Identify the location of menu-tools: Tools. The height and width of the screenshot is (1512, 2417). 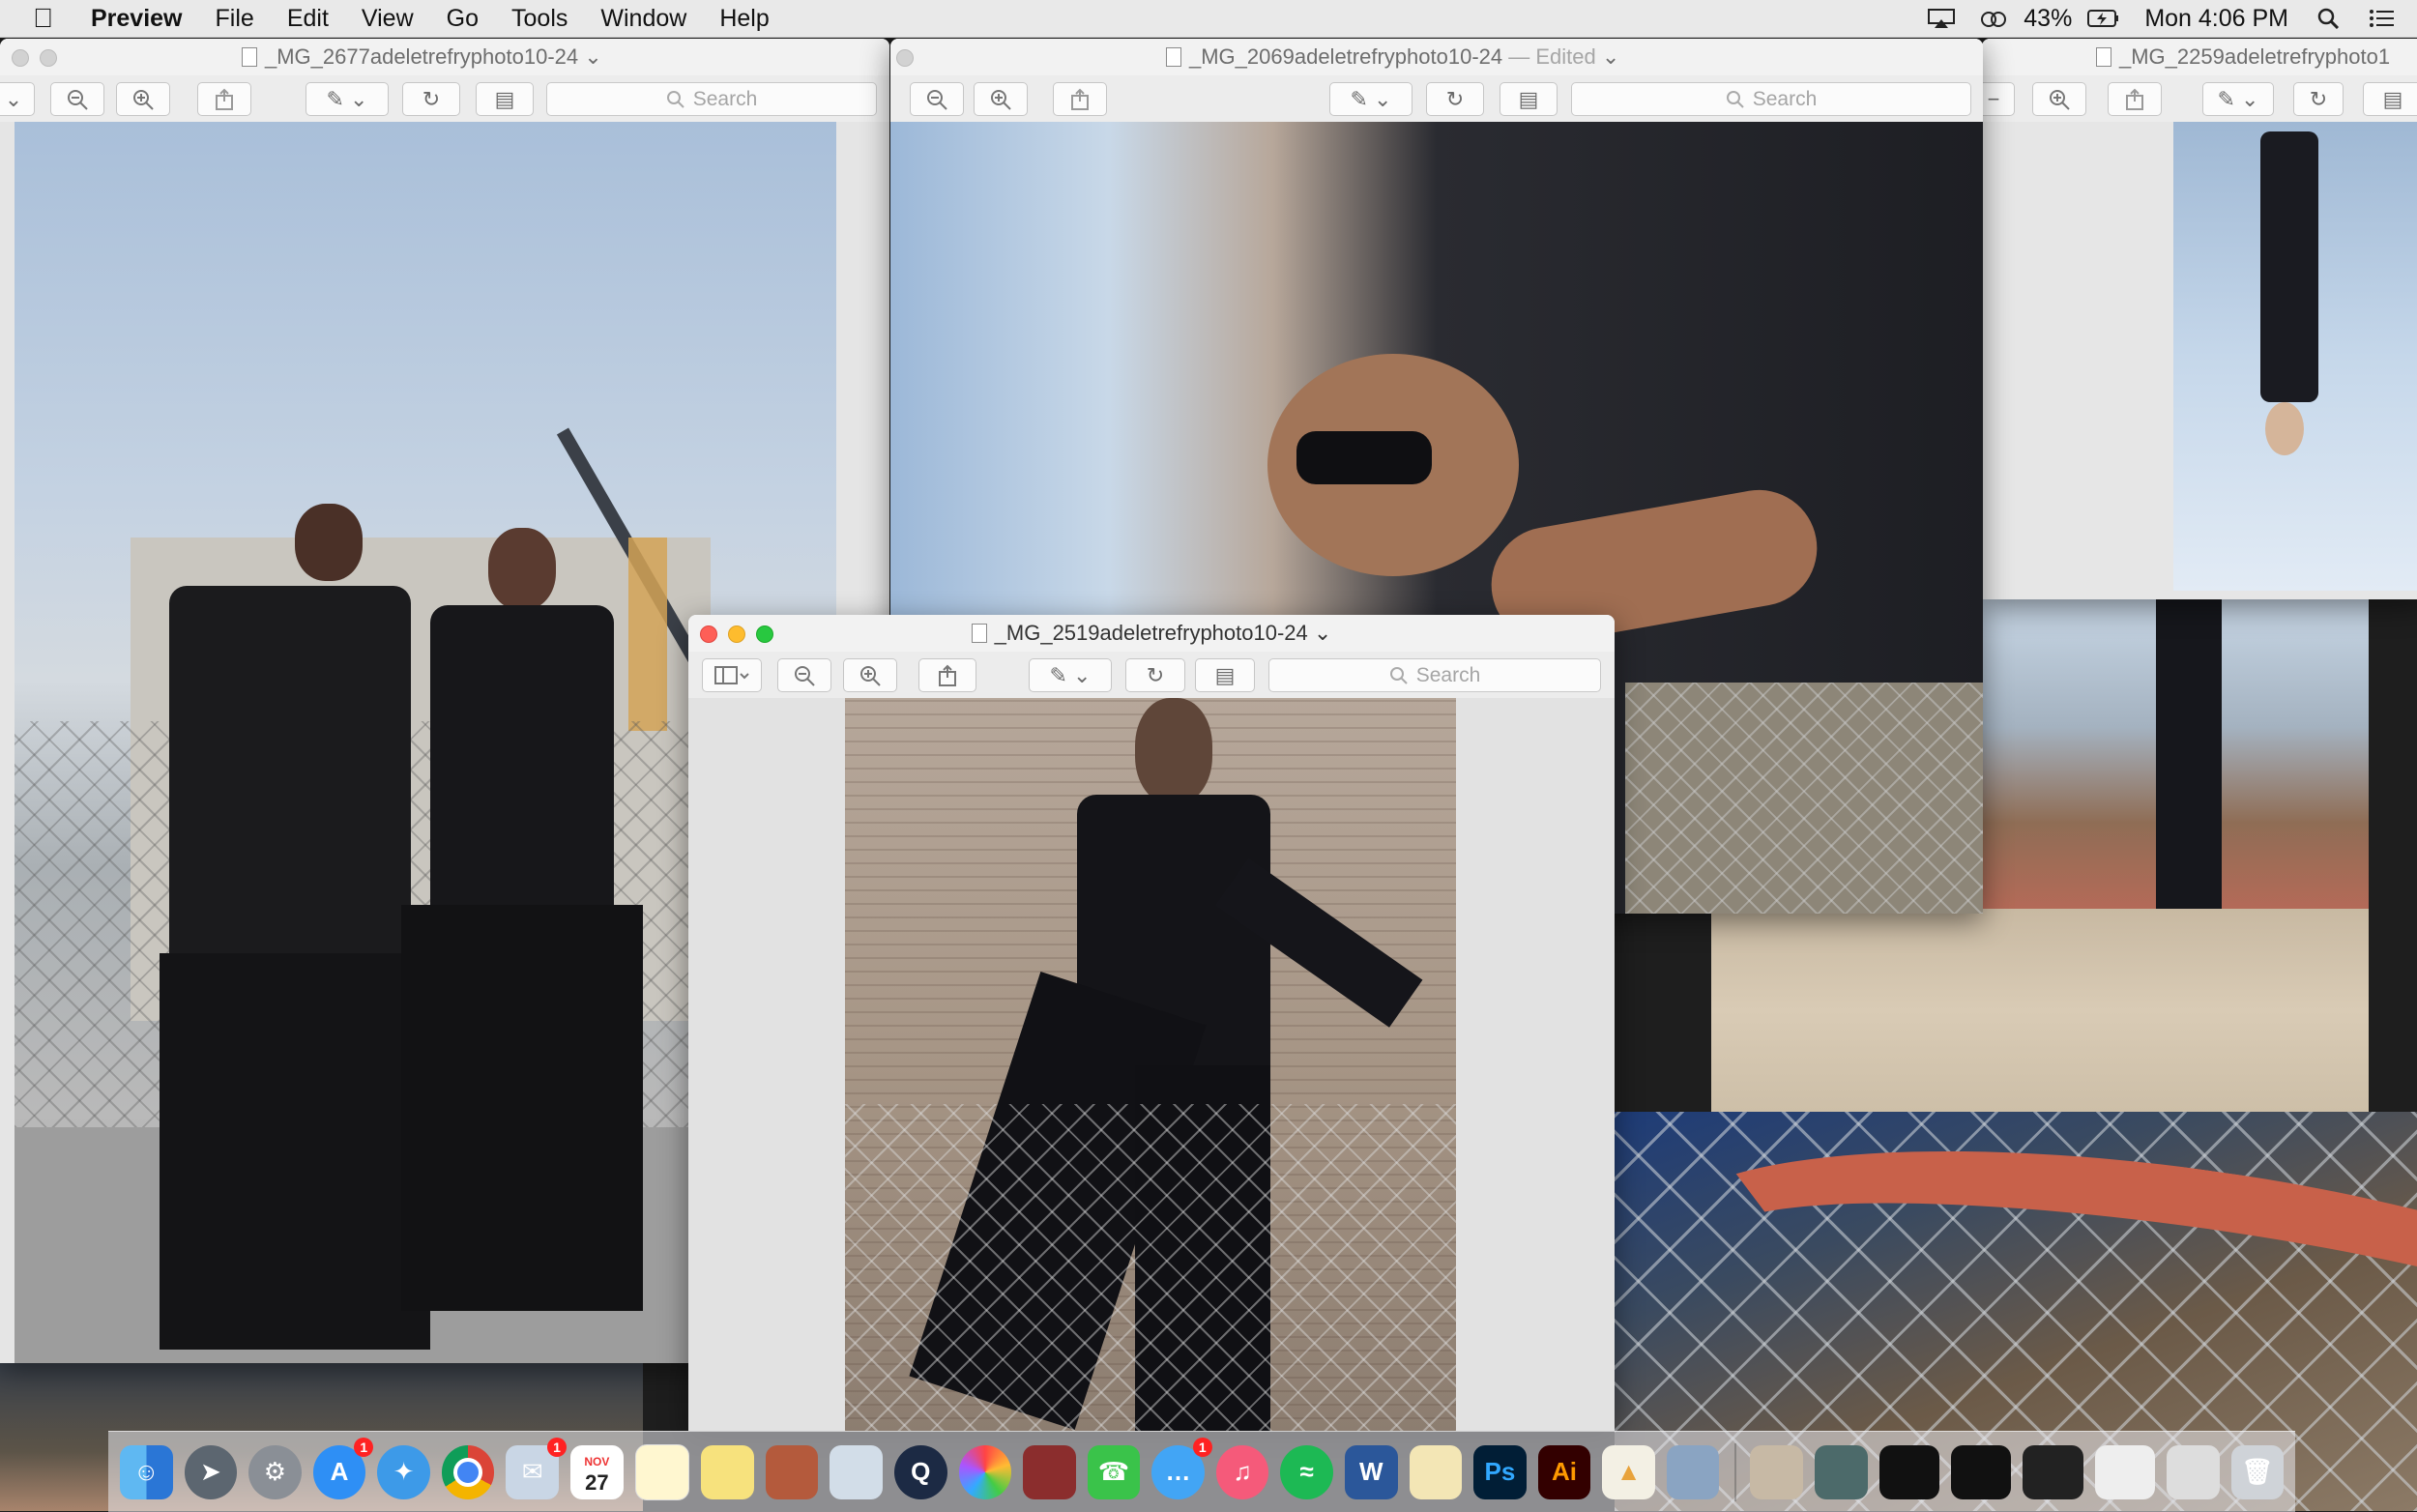
(539, 18).